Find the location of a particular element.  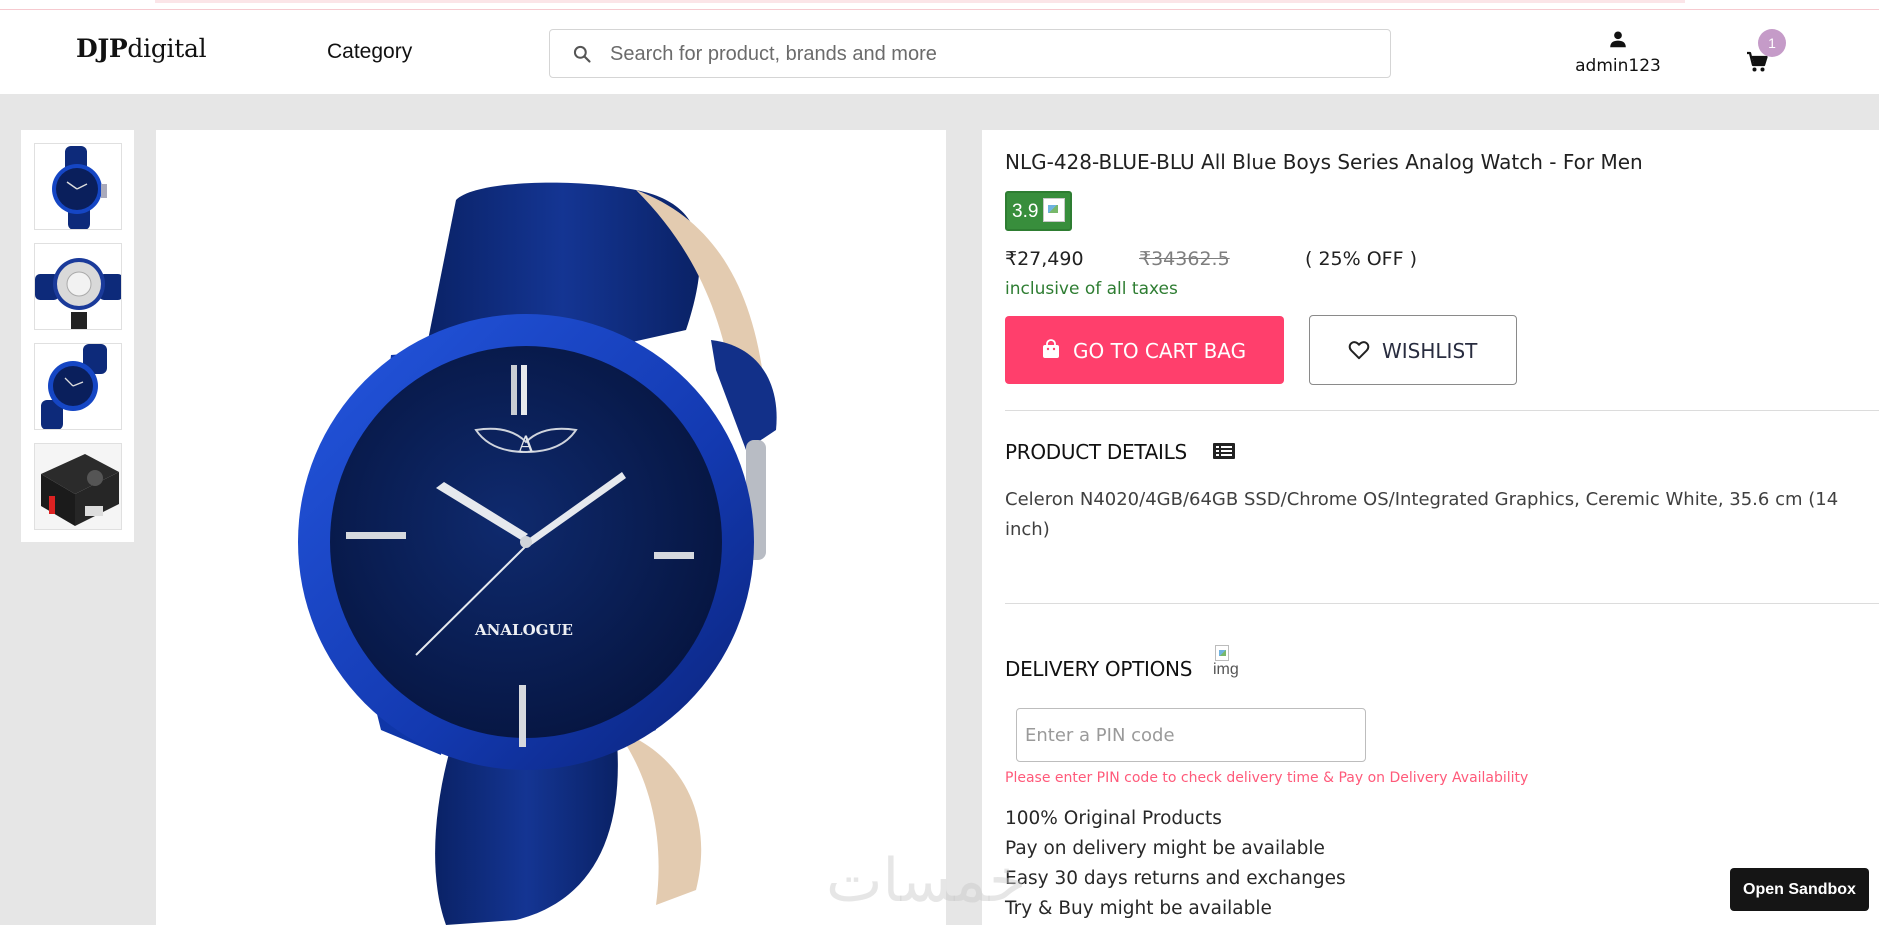

search-bar is located at coordinates (970, 53).